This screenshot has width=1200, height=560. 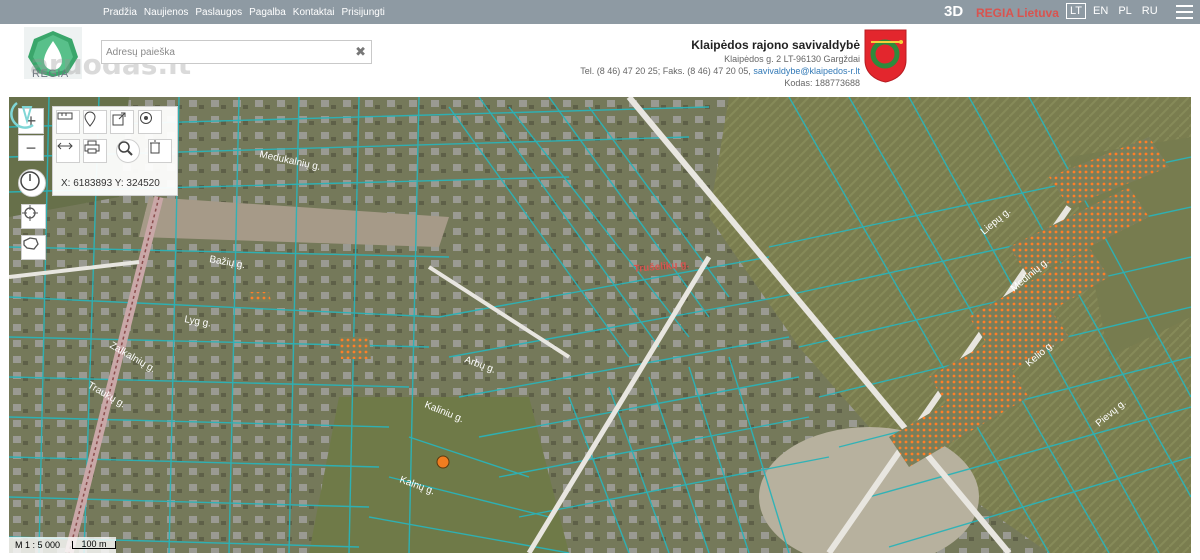 I want to click on regia-lietuva-link: REGIA Lietuva, so click(x=1017, y=13).